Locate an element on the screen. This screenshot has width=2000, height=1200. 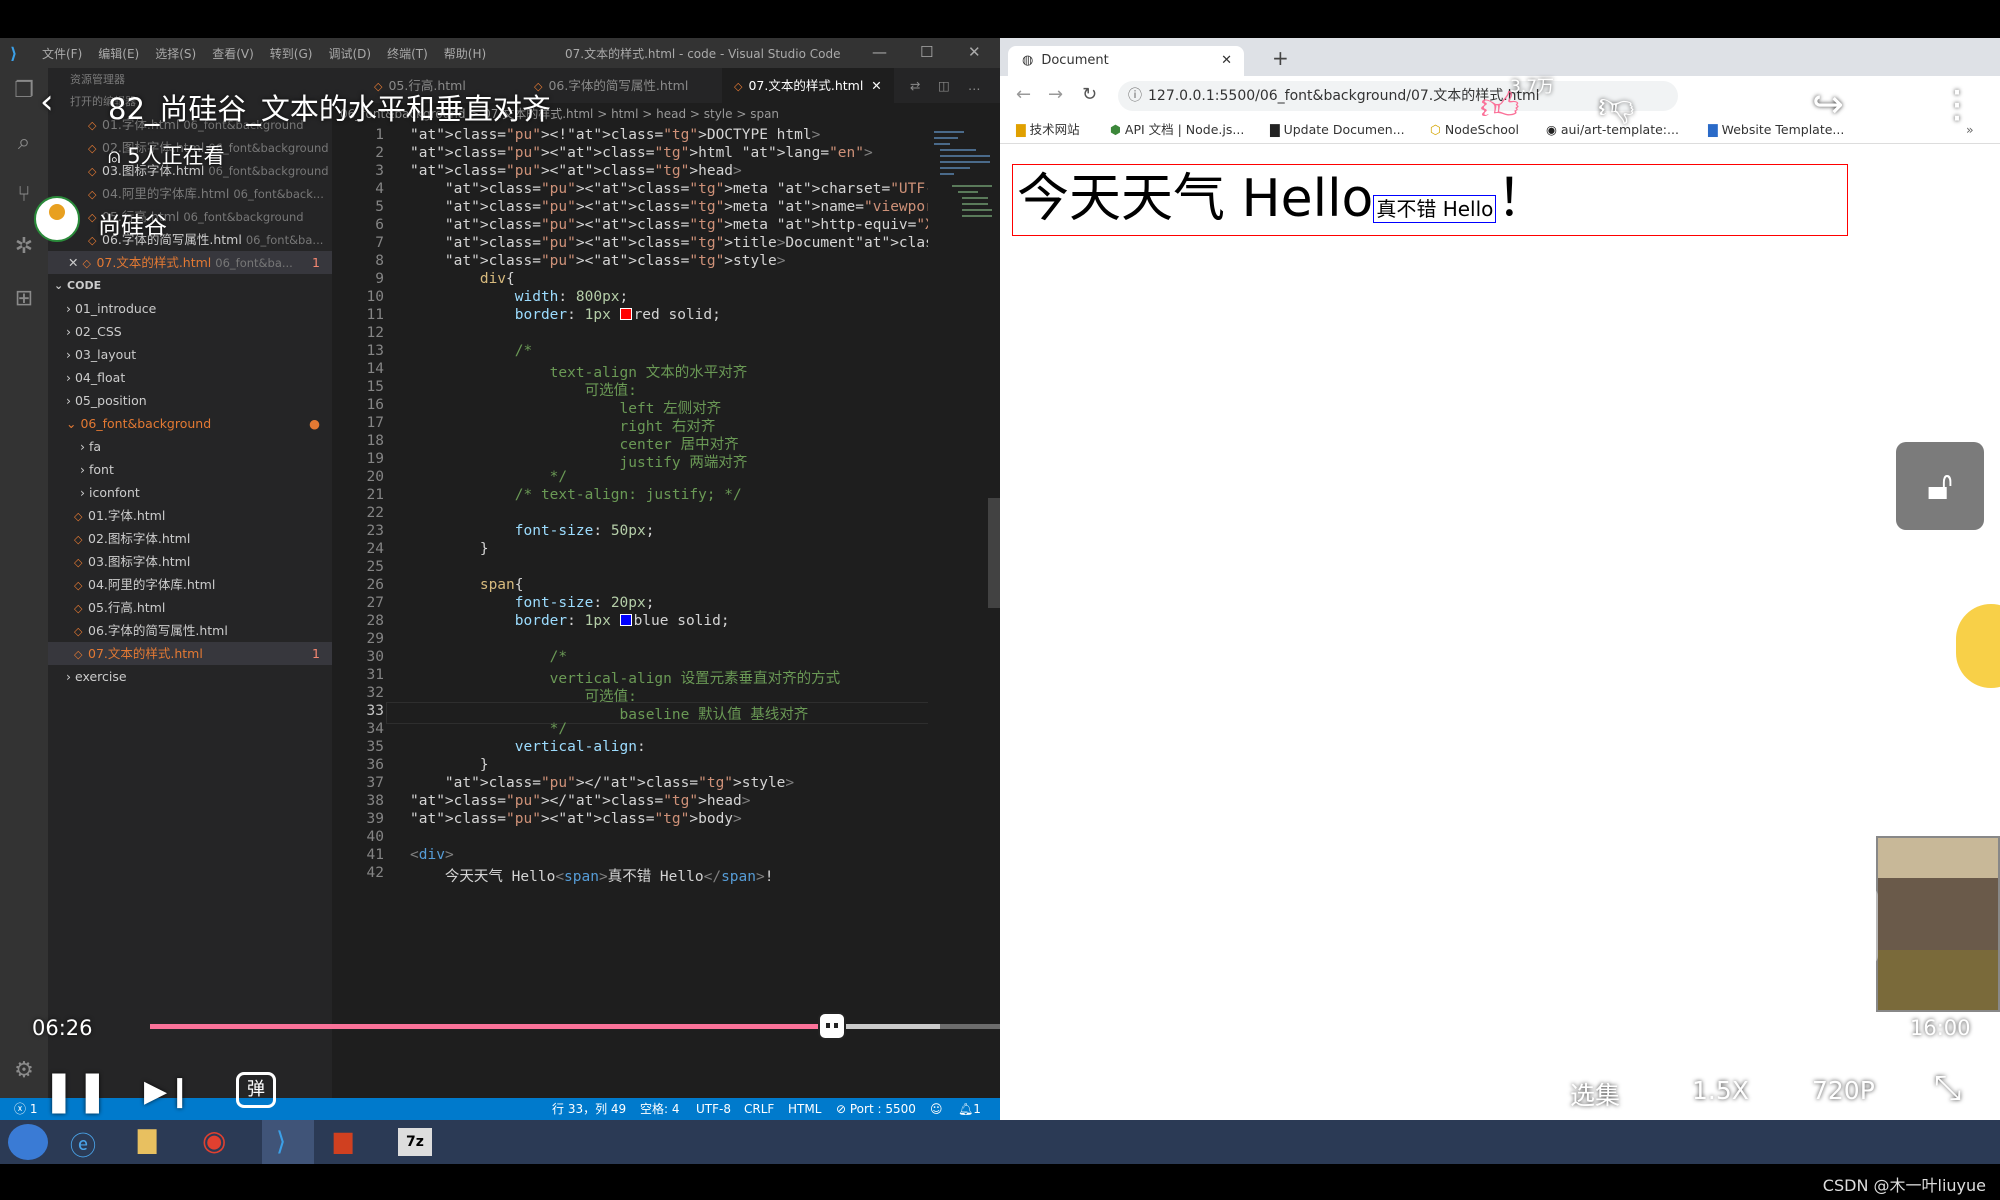
folder-item: › fa is located at coordinates (190, 446).